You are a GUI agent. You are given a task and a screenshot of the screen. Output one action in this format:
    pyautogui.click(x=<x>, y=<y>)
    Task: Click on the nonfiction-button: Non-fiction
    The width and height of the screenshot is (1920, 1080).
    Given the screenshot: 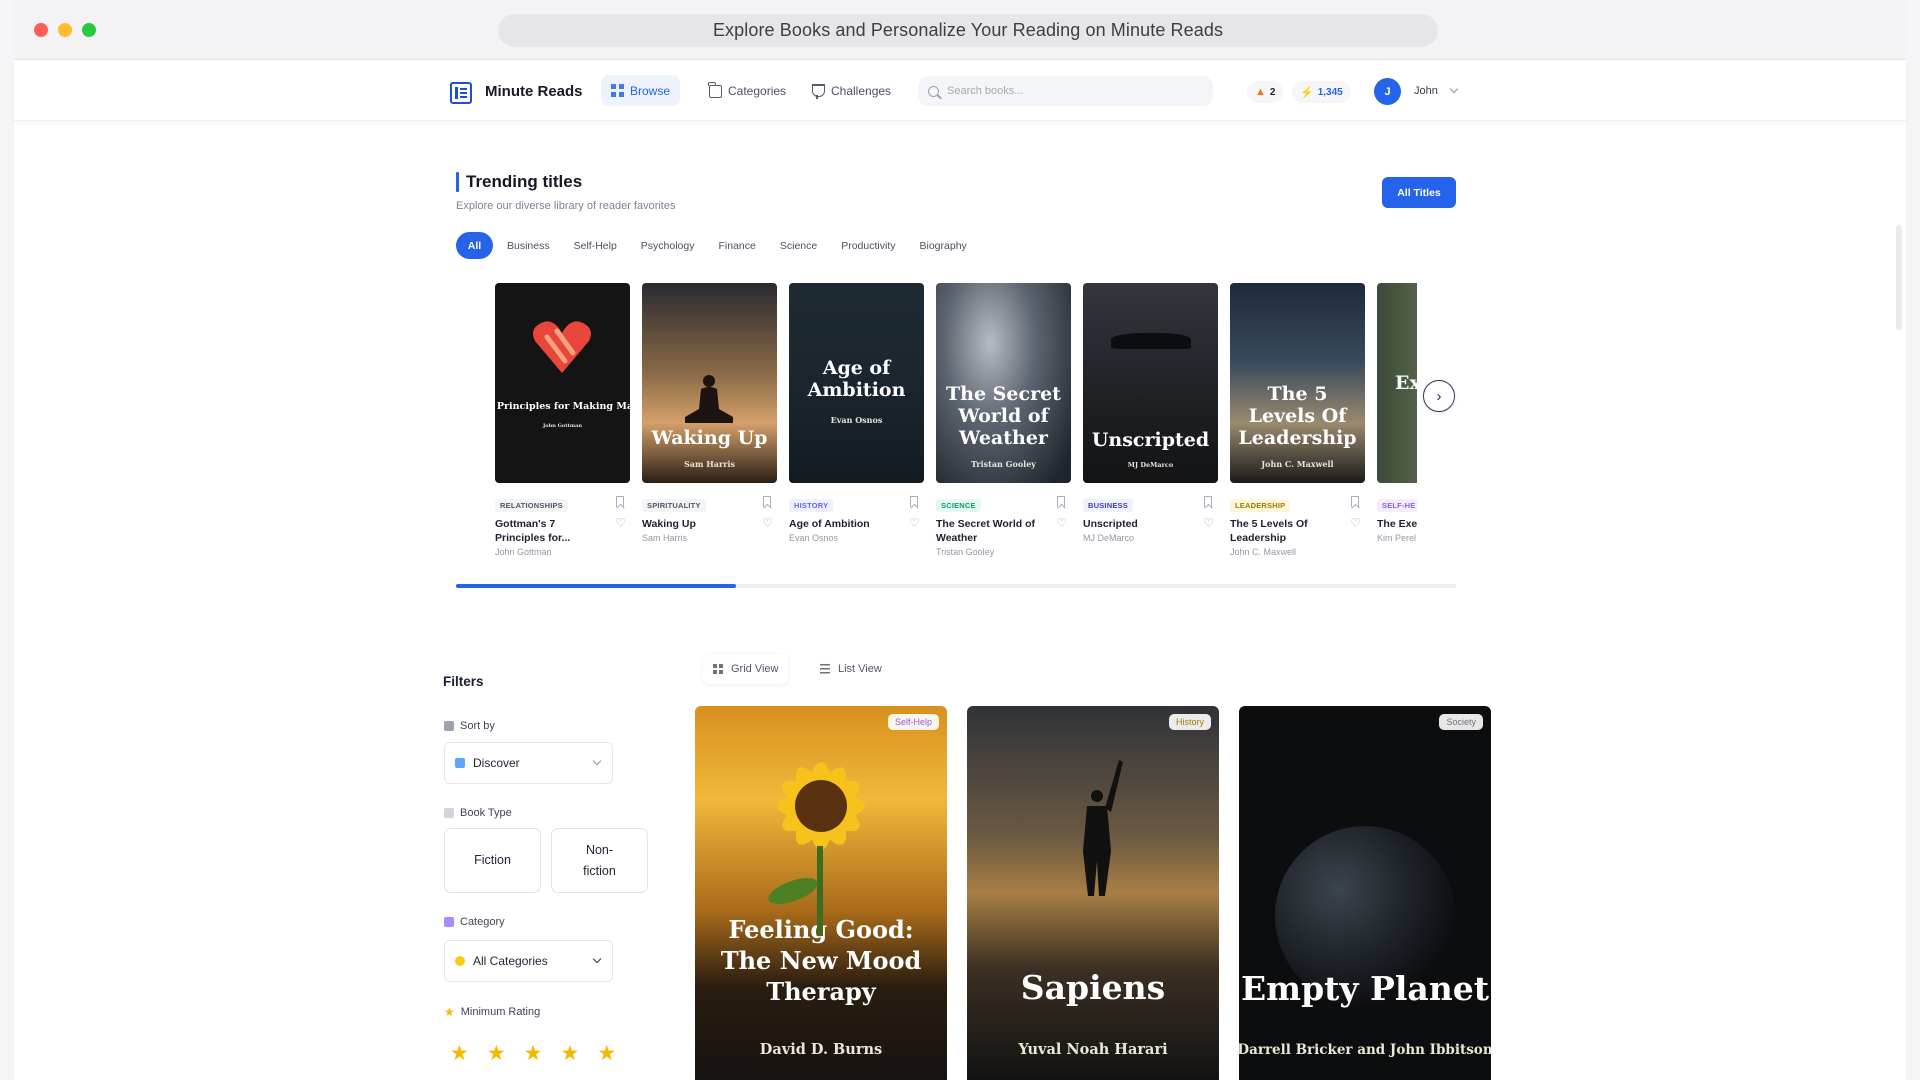 What is the action you would take?
    pyautogui.click(x=599, y=860)
    